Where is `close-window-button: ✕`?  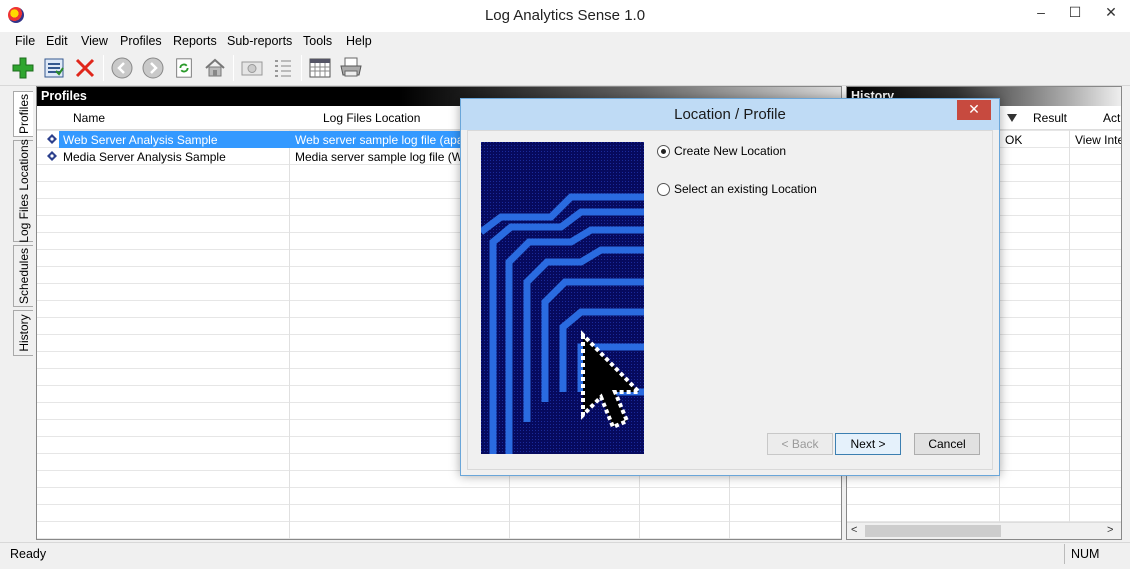
close-window-button: ✕ is located at coordinates (1111, 13).